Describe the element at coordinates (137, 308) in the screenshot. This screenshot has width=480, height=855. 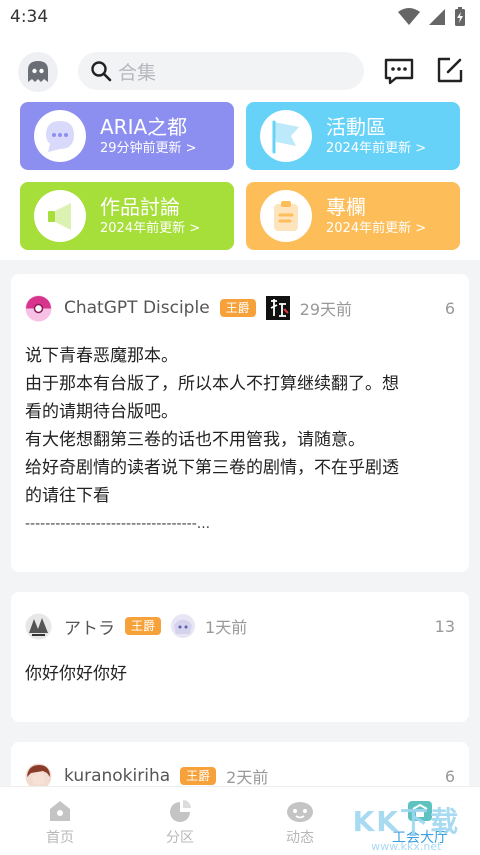
I see `post-username: ChatGPT Disciple` at that location.